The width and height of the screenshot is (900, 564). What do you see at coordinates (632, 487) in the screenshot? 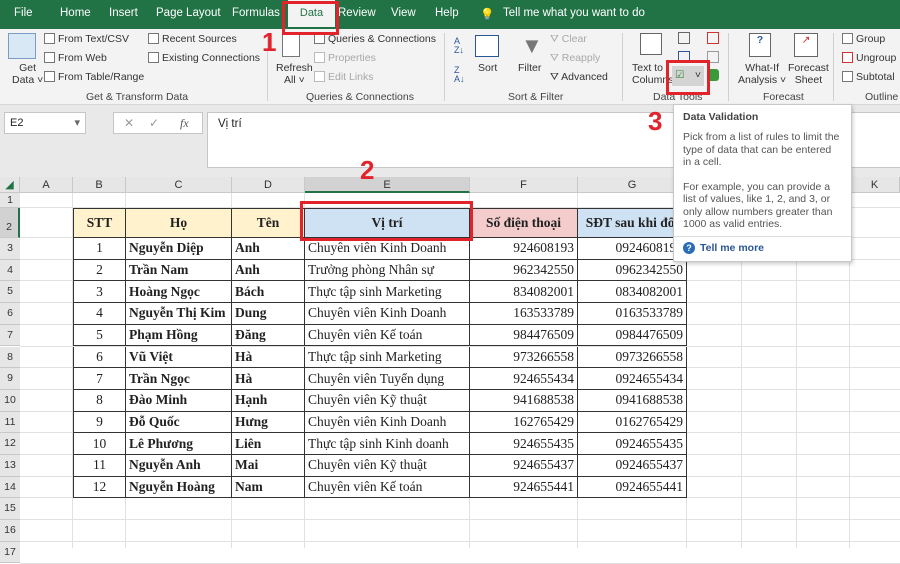
I see `table-cell: 0924655441` at bounding box center [632, 487].